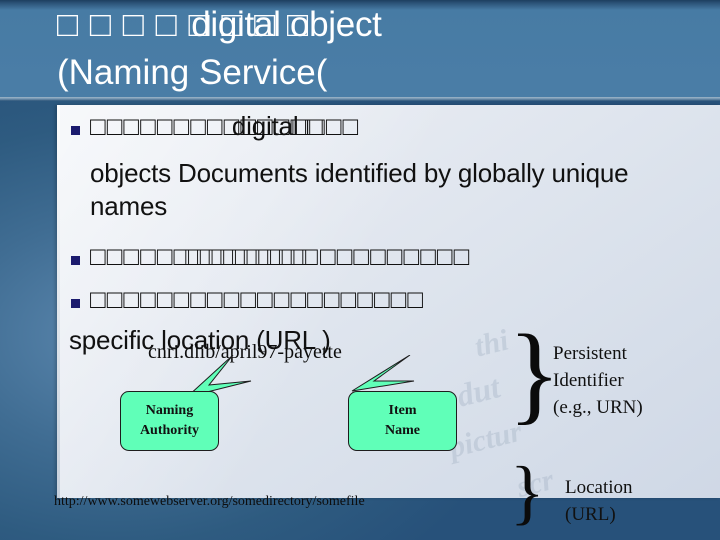  What do you see at coordinates (265, 126) in the screenshot?
I see `bullet-1-latin: digital` at bounding box center [265, 126].